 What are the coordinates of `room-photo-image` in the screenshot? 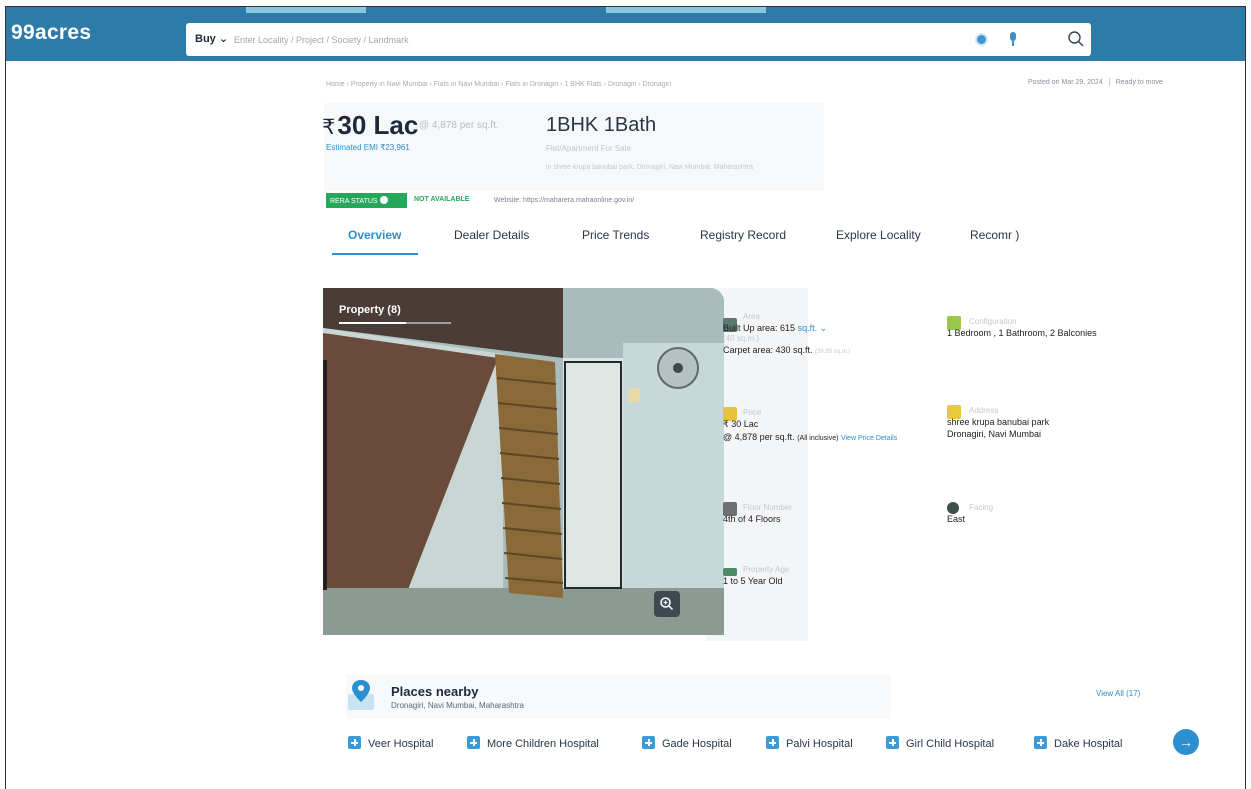 It's located at (523, 461).